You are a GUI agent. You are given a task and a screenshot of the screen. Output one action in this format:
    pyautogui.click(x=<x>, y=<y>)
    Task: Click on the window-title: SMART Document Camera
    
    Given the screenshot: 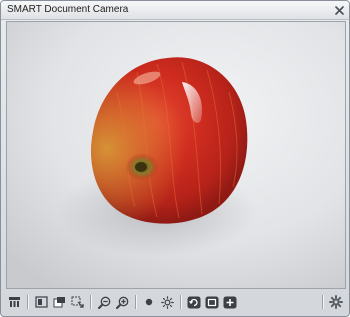 What is the action you would take?
    pyautogui.click(x=68, y=9)
    